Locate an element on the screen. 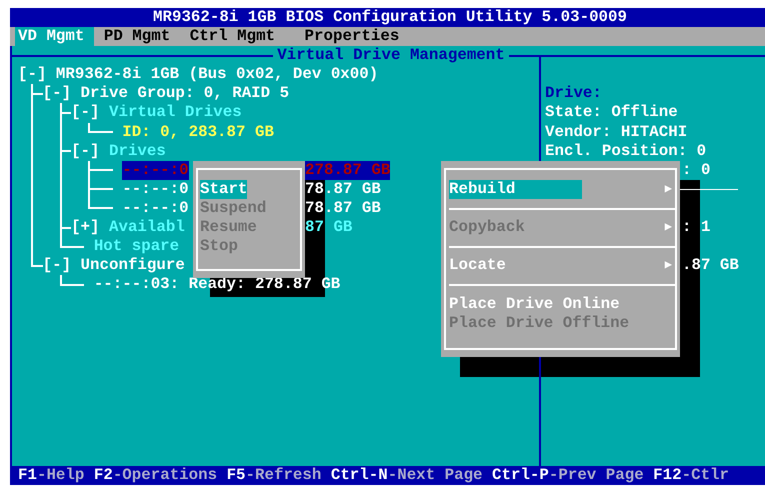 This screenshot has width=765, height=487. shortcut-hint: F2-Operations is located at coordinates (156, 476).